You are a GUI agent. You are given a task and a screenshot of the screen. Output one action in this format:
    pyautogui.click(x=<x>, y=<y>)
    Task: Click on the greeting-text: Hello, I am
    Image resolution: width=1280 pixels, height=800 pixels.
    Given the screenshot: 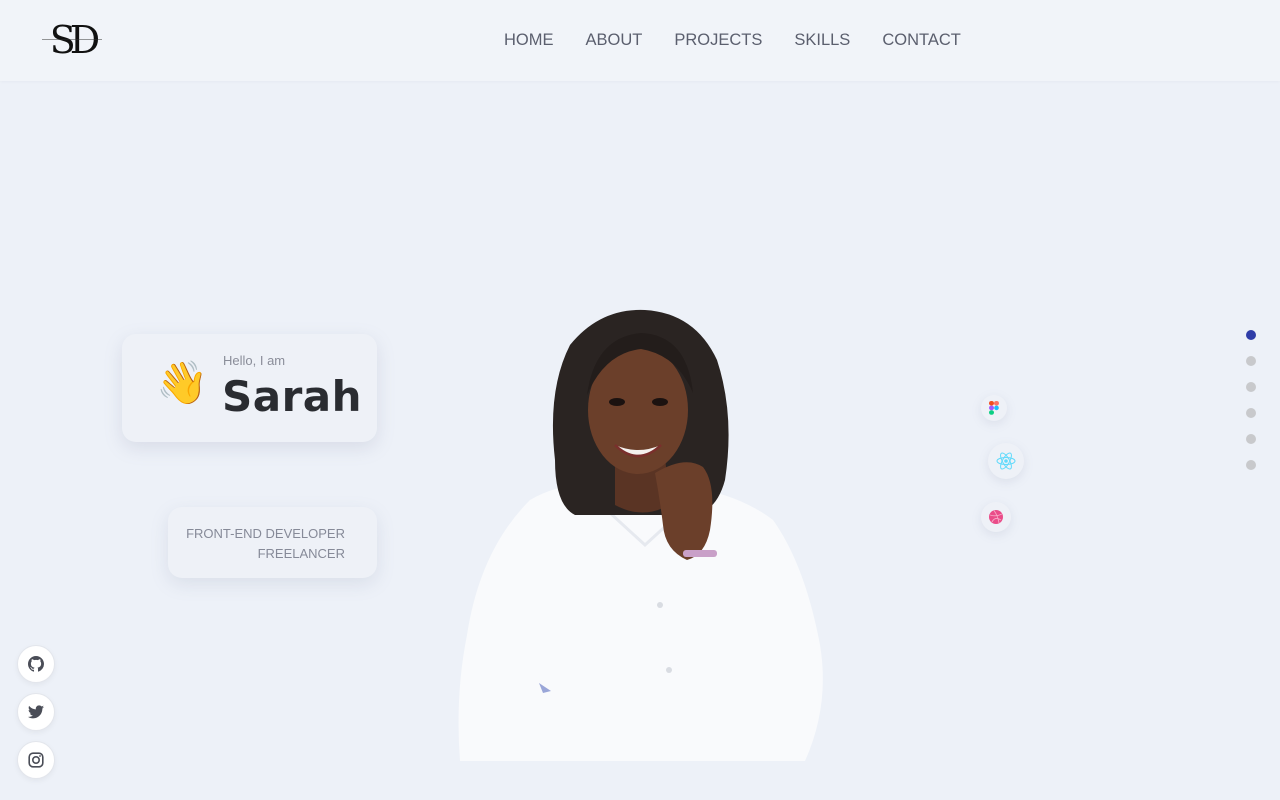 What is the action you would take?
    pyautogui.click(x=254, y=360)
    